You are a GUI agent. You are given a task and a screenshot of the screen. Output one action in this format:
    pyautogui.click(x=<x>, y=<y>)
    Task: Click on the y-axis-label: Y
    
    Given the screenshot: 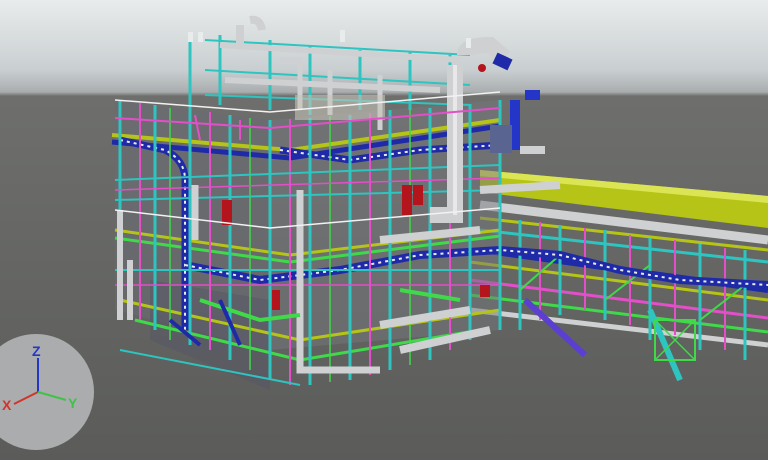 What is the action you would take?
    pyautogui.click(x=73, y=403)
    